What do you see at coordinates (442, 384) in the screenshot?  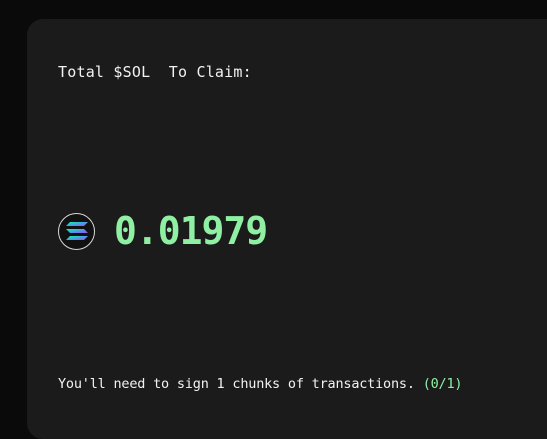 I see `sign-progress-counter: (0/1)` at bounding box center [442, 384].